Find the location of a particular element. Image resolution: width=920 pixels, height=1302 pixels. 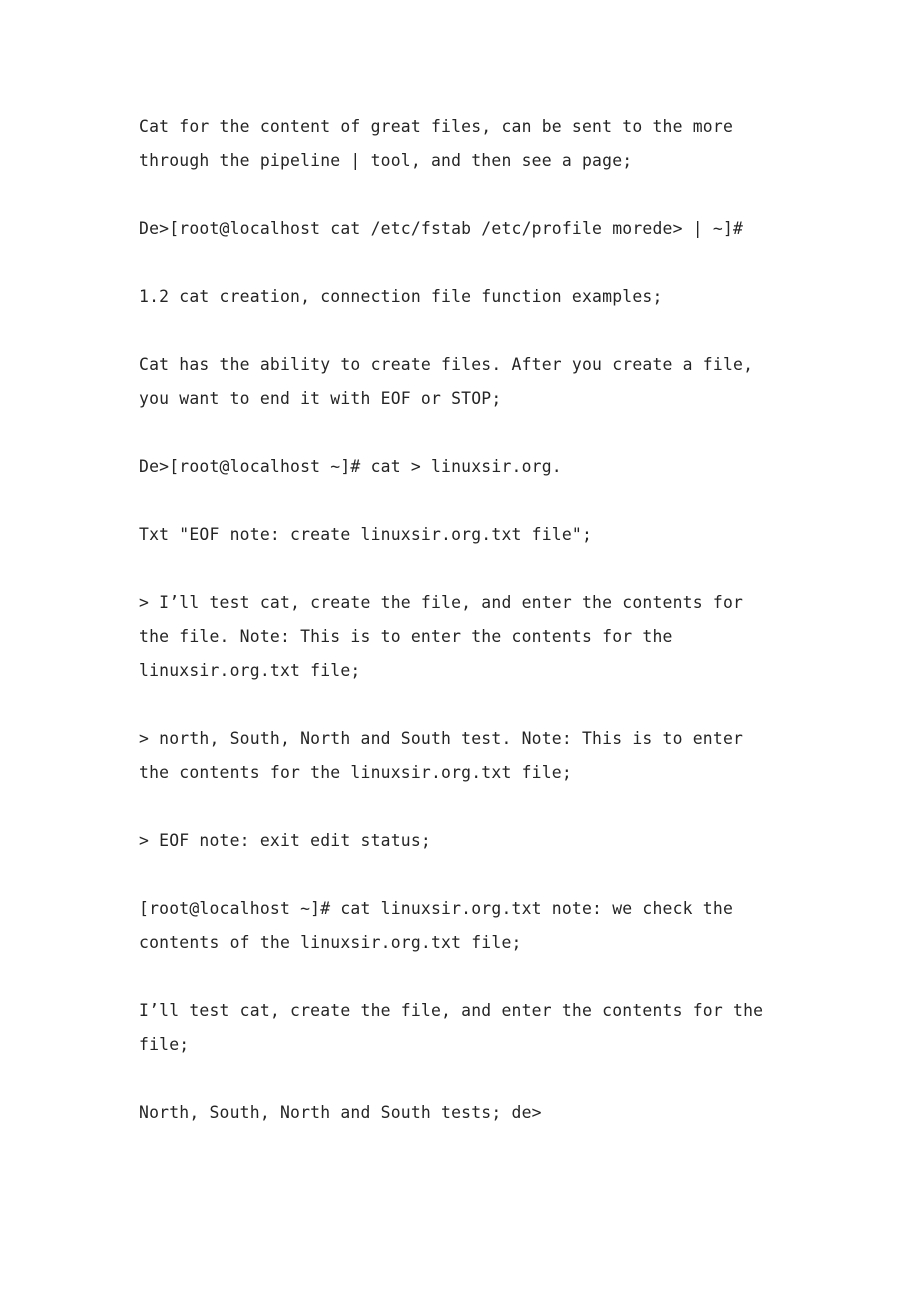

paragraph-output-north-south-tests: North, South, North and South tests; de> is located at coordinates (340, 1112).